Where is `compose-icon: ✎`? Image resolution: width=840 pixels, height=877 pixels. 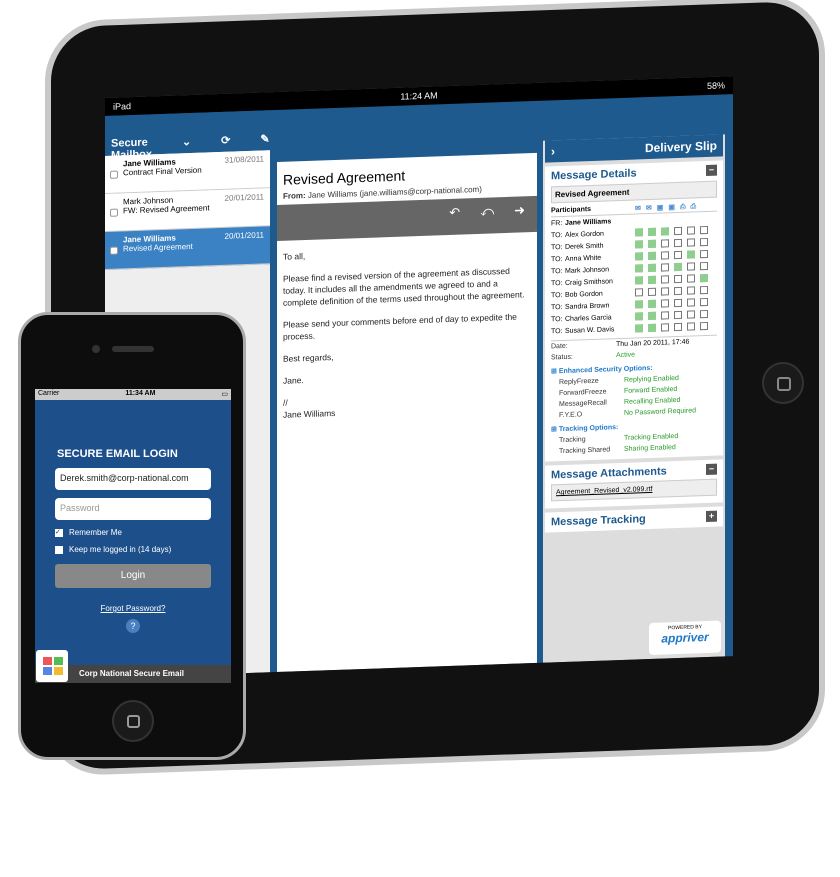
compose-icon: ✎ is located at coordinates (264, 141).